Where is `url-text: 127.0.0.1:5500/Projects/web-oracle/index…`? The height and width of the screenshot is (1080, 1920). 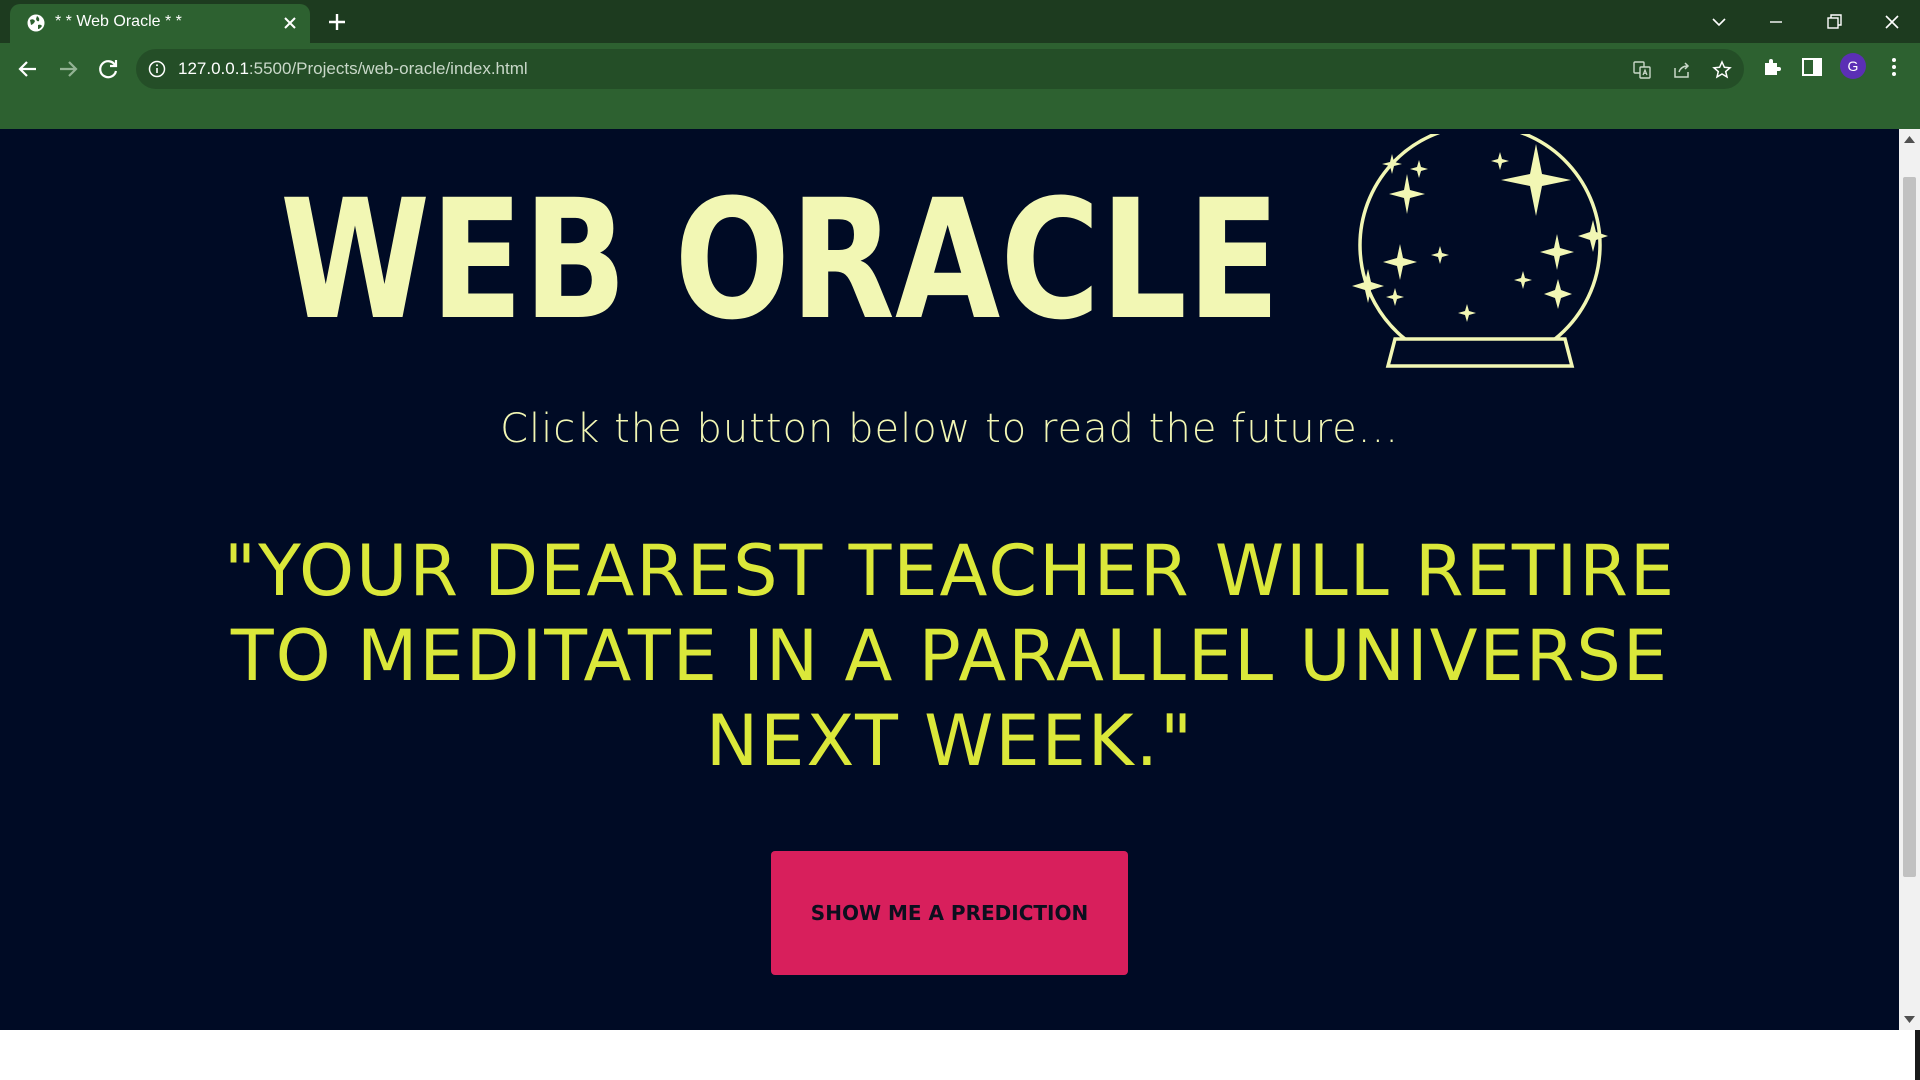
url-text: 127.0.0.1:5500/Projects/web-oracle/index… is located at coordinates (353, 69).